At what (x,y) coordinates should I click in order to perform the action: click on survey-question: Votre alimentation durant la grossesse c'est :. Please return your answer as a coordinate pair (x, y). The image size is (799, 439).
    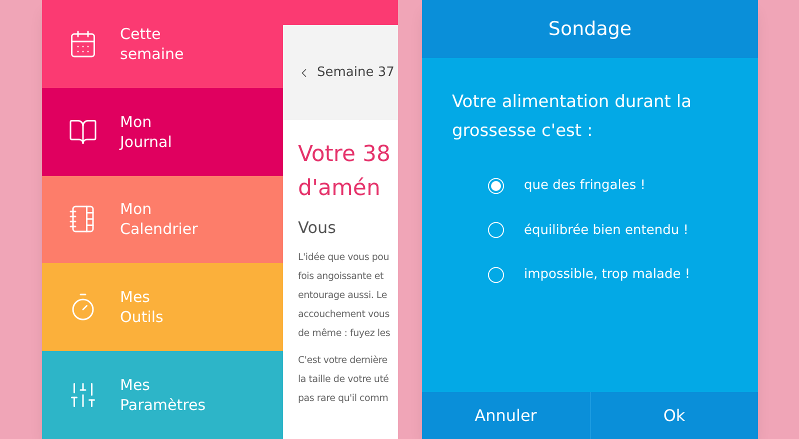
    Looking at the image, I should click on (572, 117).